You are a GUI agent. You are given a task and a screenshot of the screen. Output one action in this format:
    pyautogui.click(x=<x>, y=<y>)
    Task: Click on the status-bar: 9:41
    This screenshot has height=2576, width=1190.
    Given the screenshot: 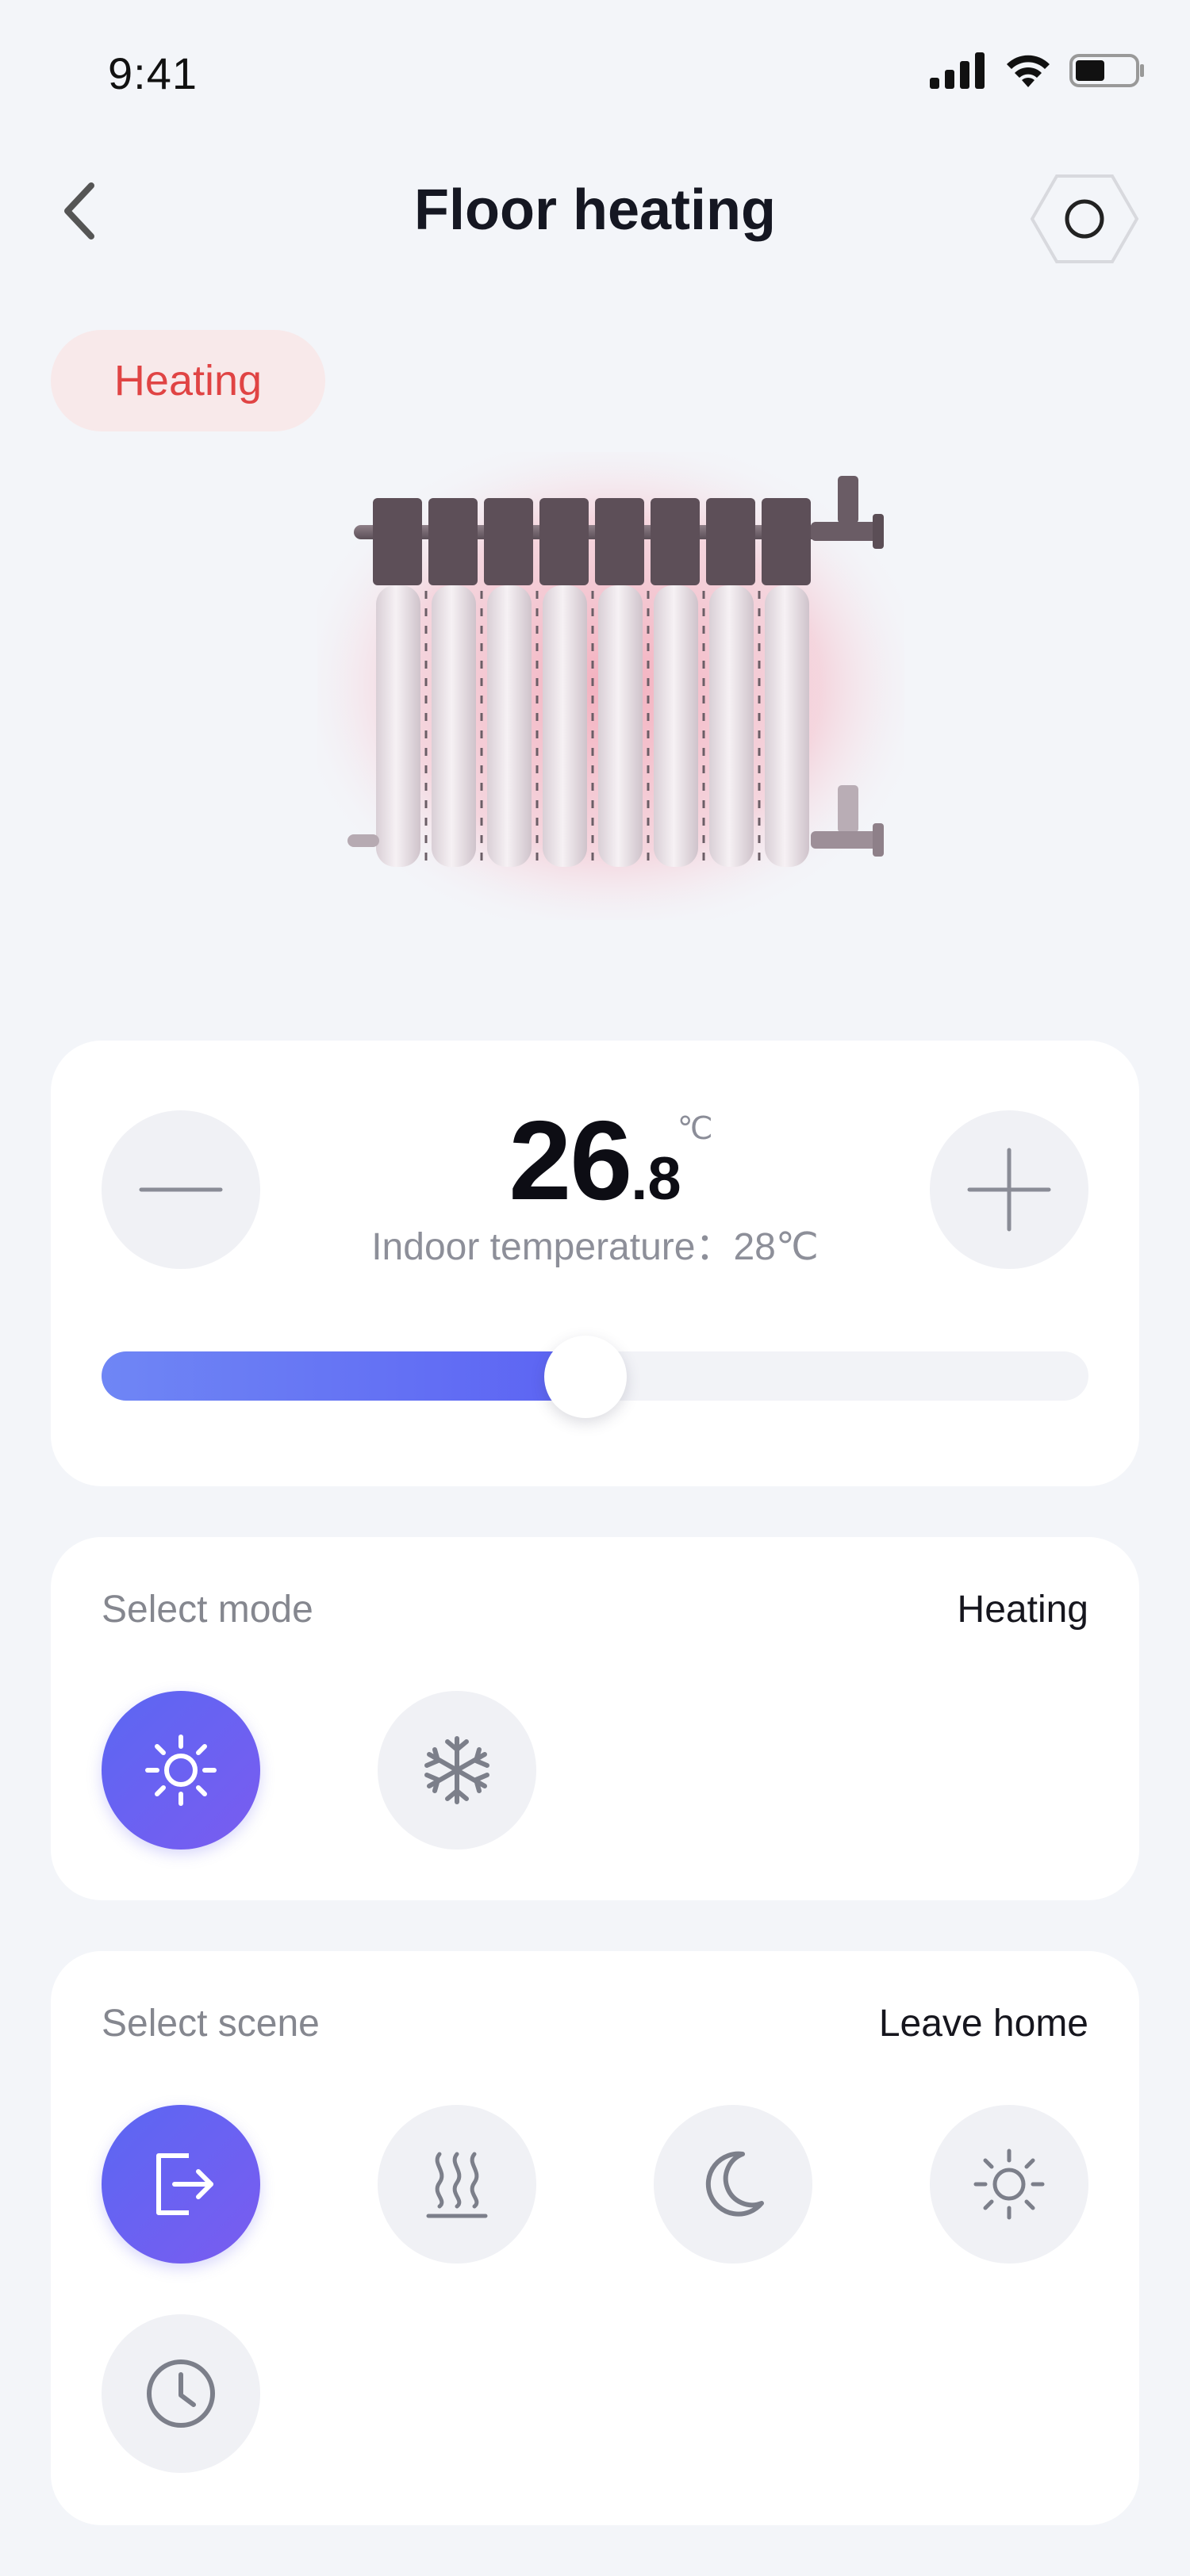 What is the action you would take?
    pyautogui.click(x=595, y=75)
    